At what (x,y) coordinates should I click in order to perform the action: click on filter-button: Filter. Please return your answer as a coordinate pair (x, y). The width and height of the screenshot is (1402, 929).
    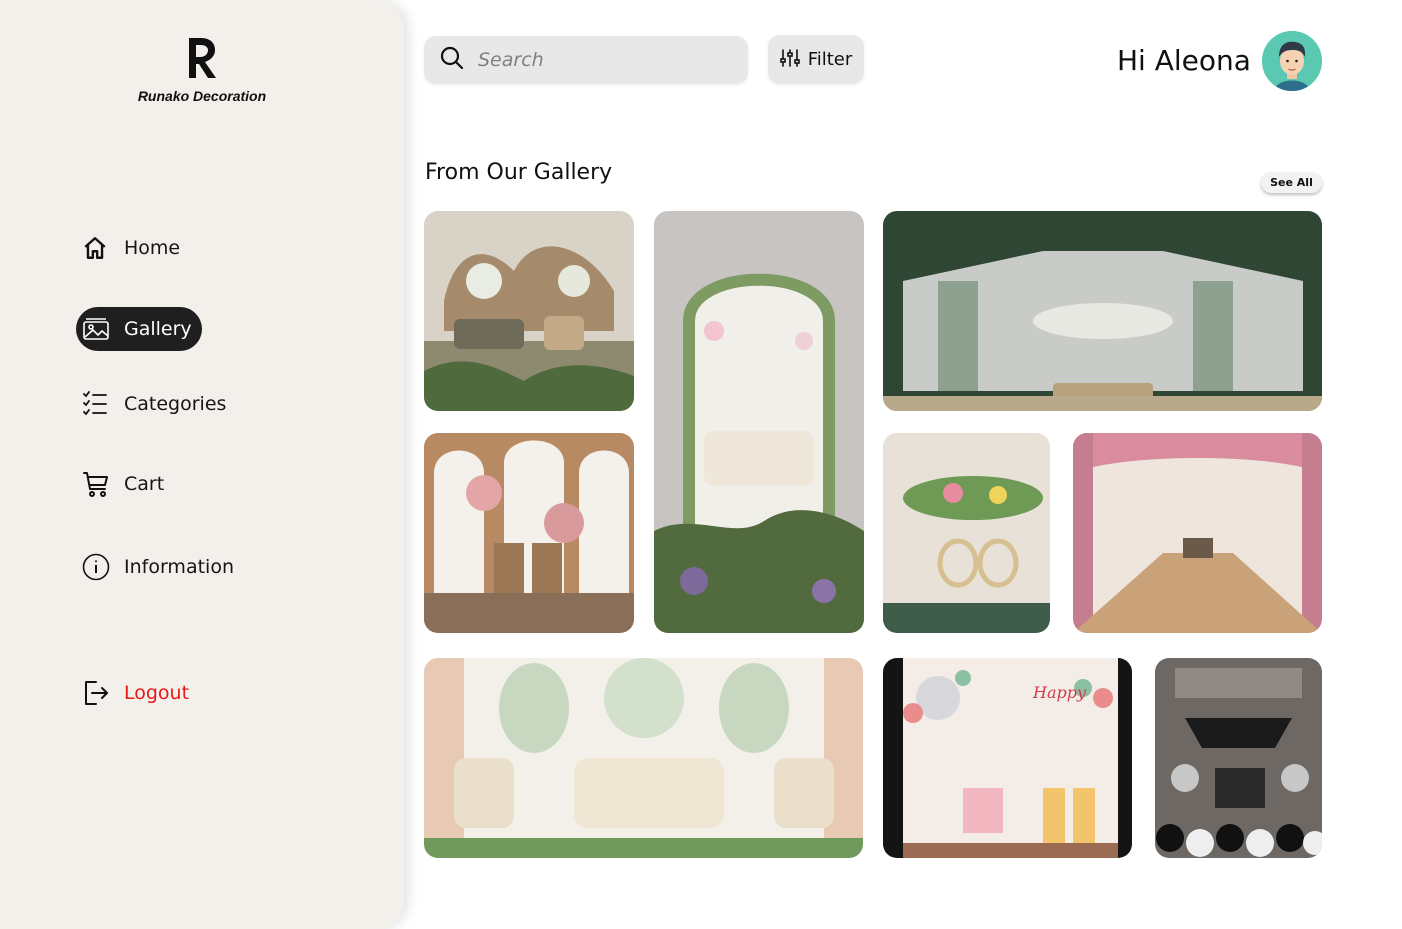
    Looking at the image, I should click on (816, 59).